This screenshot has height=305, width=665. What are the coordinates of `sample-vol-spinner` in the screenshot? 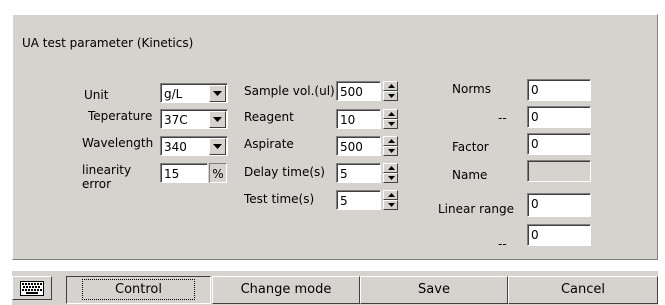 It's located at (390, 91).